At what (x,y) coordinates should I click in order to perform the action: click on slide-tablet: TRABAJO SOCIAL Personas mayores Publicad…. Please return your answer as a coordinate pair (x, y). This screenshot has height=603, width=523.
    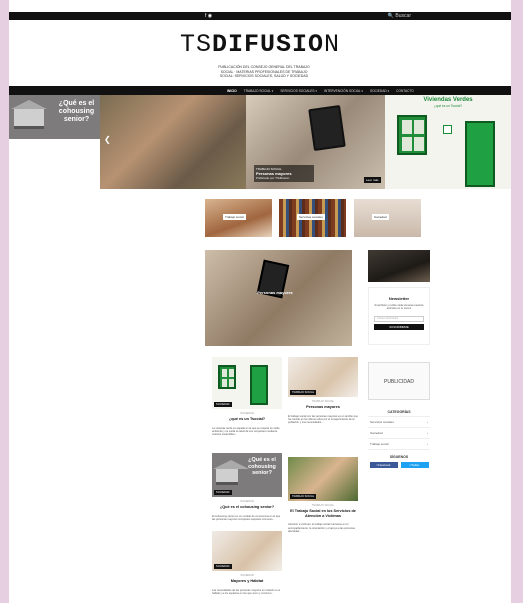
    Looking at the image, I should click on (315, 142).